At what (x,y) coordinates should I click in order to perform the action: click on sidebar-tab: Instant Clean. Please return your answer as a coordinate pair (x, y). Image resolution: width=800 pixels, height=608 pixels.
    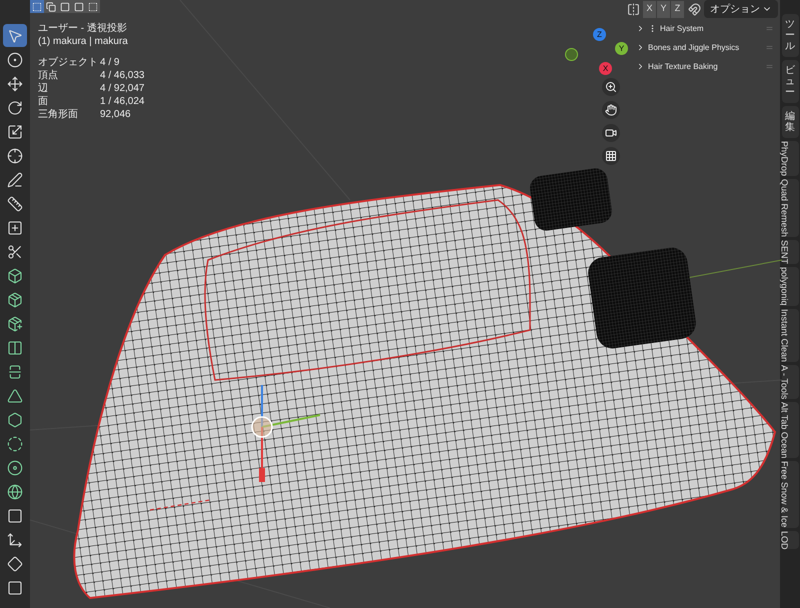
    Looking at the image, I should click on (790, 335).